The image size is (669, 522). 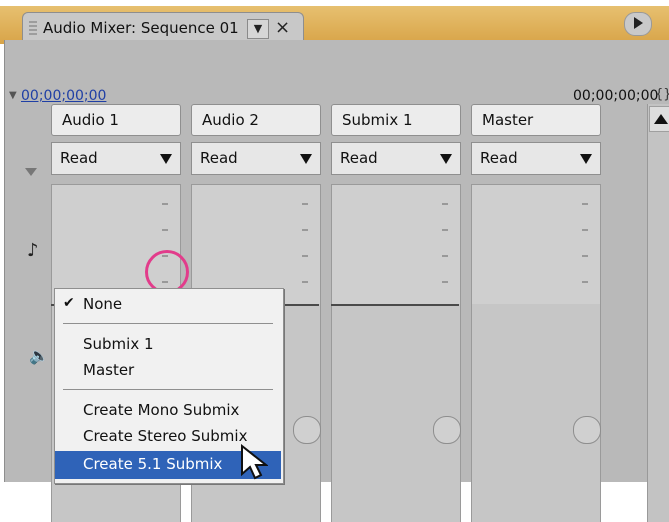 What do you see at coordinates (90, 120) in the screenshot?
I see `track-name: Audio 1` at bounding box center [90, 120].